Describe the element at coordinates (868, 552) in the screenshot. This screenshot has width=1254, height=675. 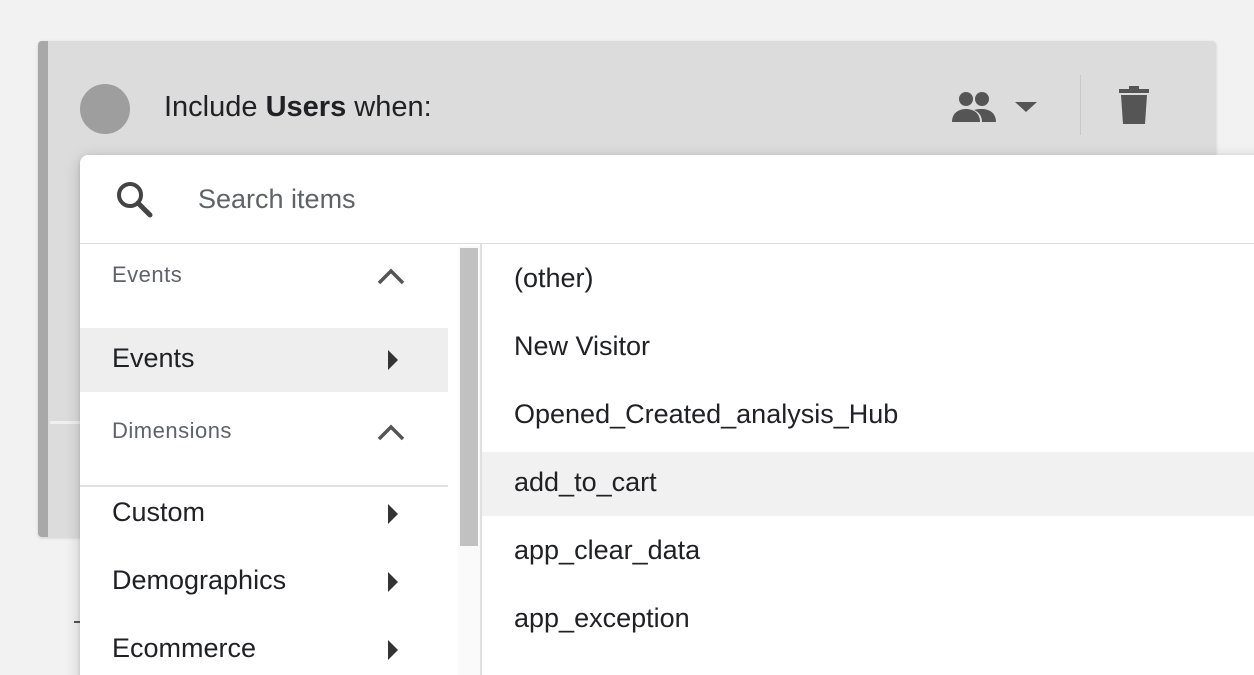
I see `value-item: app_clear_data` at that location.